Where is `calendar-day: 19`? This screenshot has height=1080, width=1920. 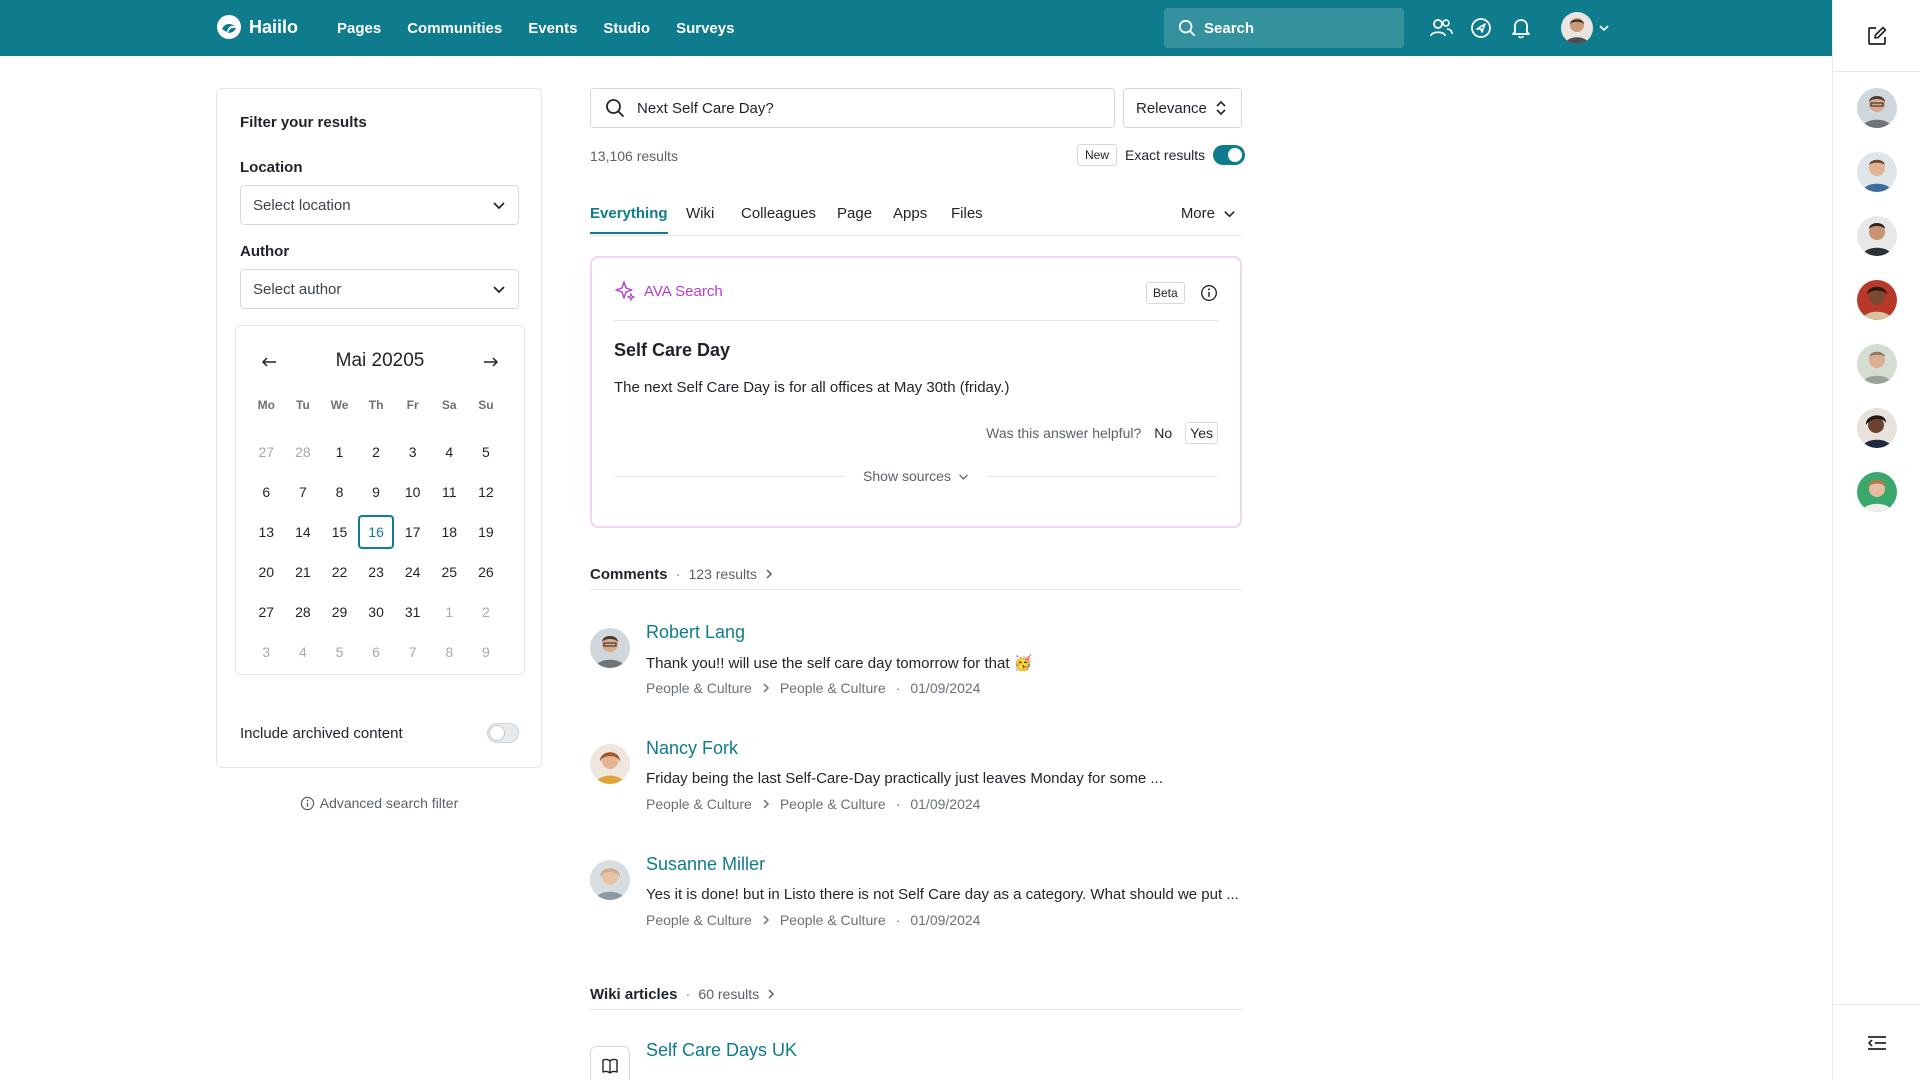
calendar-day: 19 is located at coordinates (486, 532).